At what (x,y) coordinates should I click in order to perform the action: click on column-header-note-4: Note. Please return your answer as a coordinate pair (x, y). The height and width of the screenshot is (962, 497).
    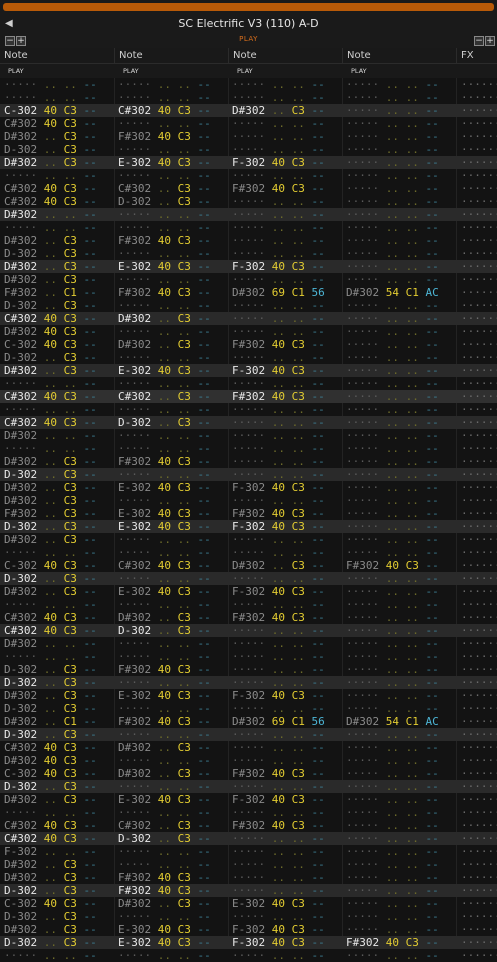
    Looking at the image, I should click on (400, 56).